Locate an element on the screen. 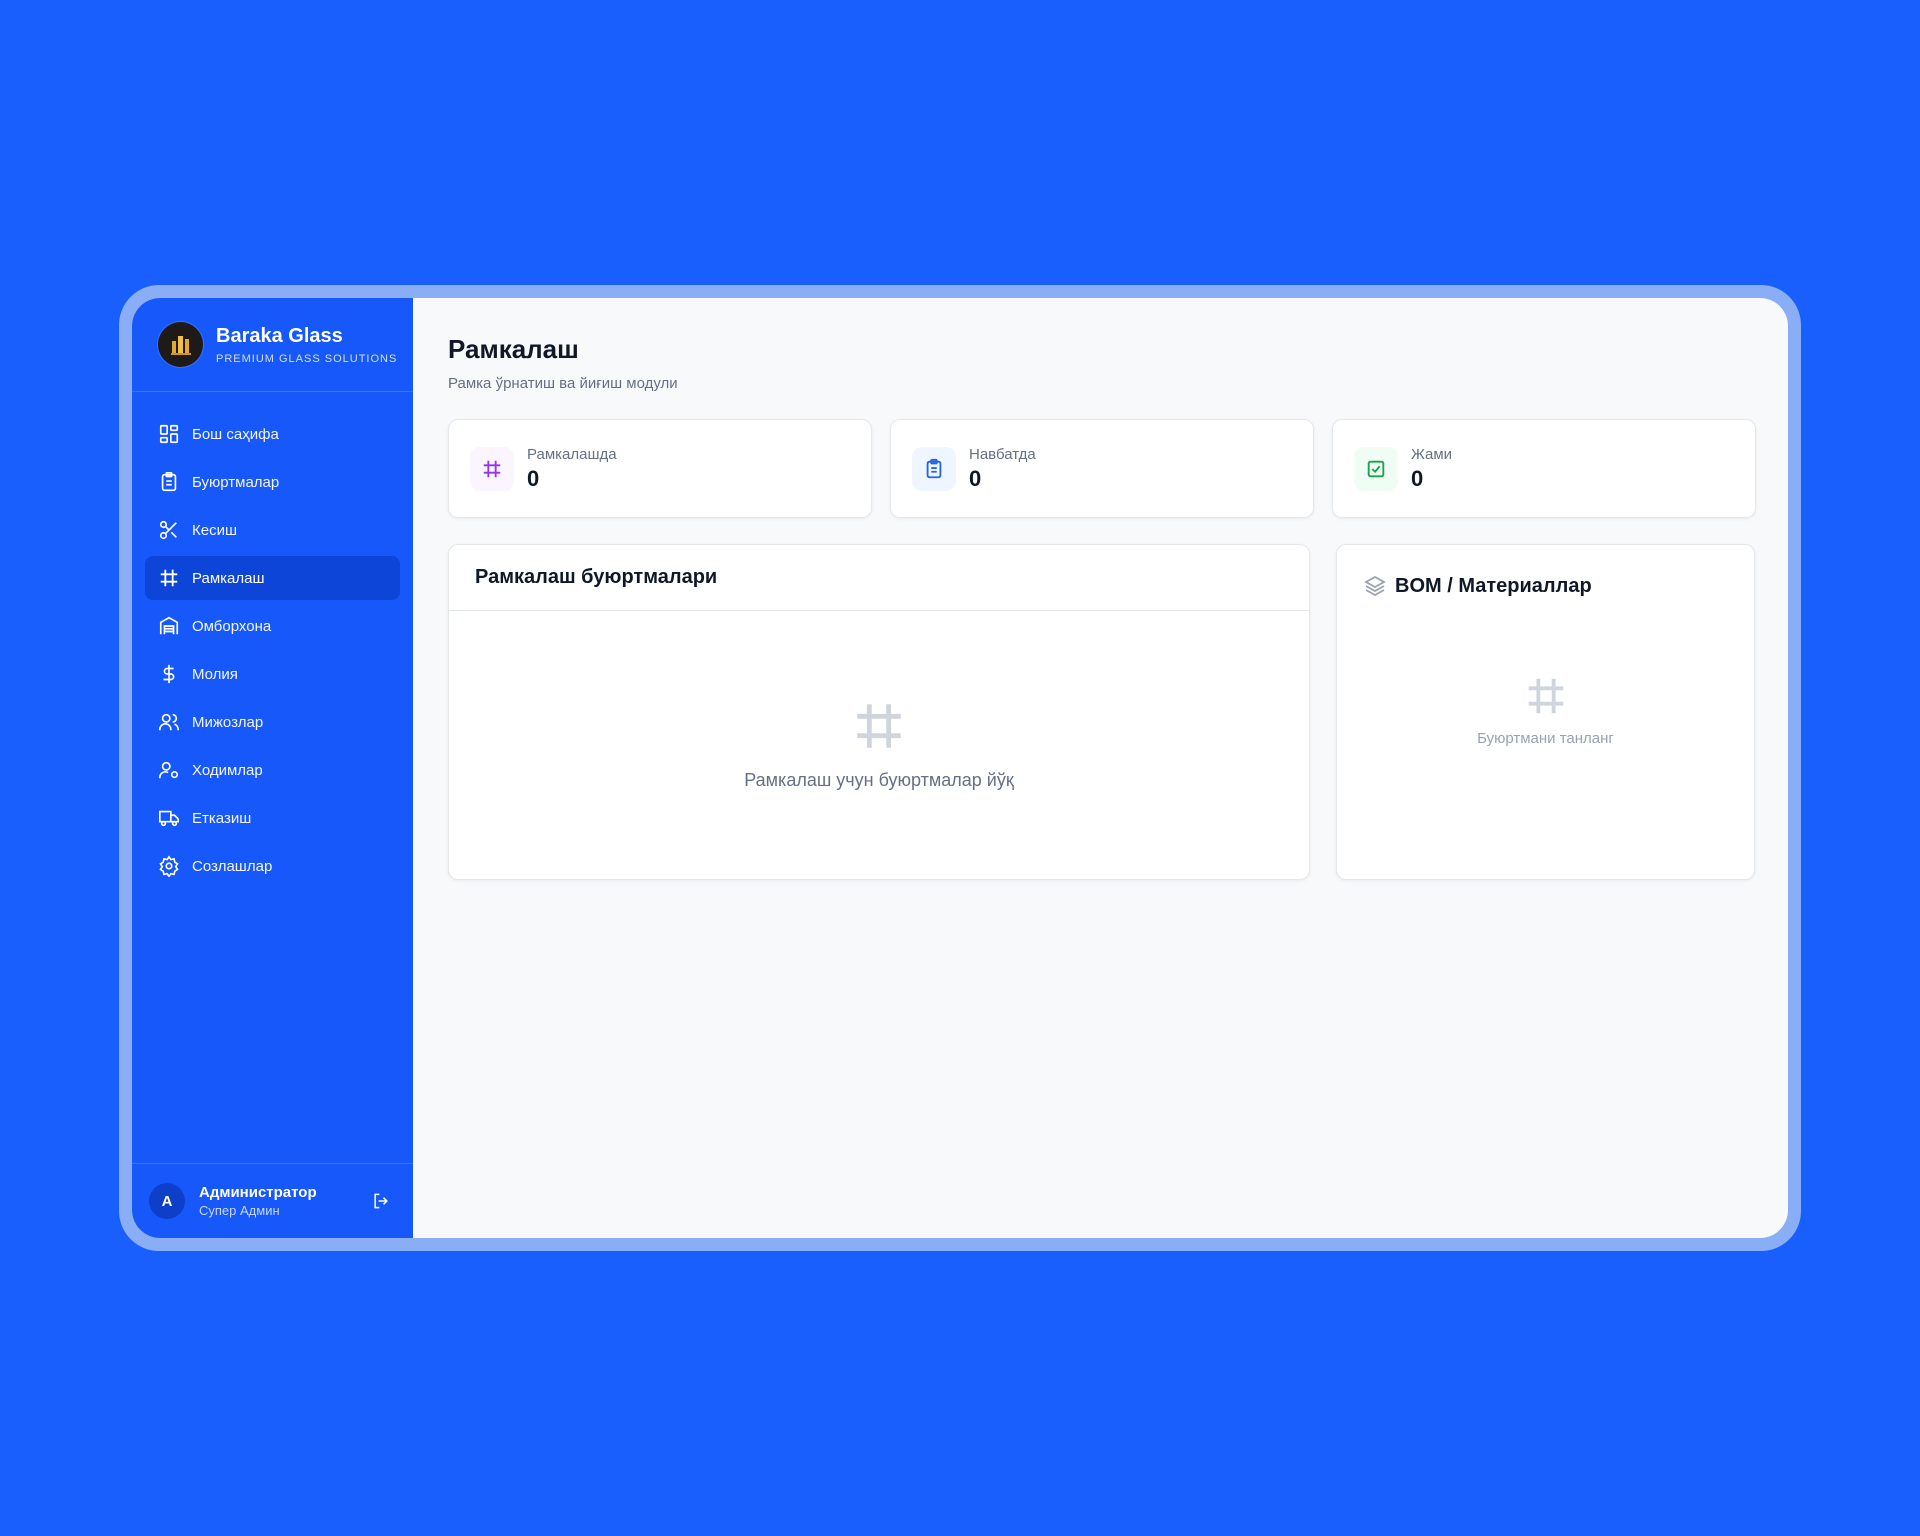 This screenshot has height=1536, width=1920. page-subtitle: Рамка ўрнатиш ва йиғиш модули is located at coordinates (563, 383).